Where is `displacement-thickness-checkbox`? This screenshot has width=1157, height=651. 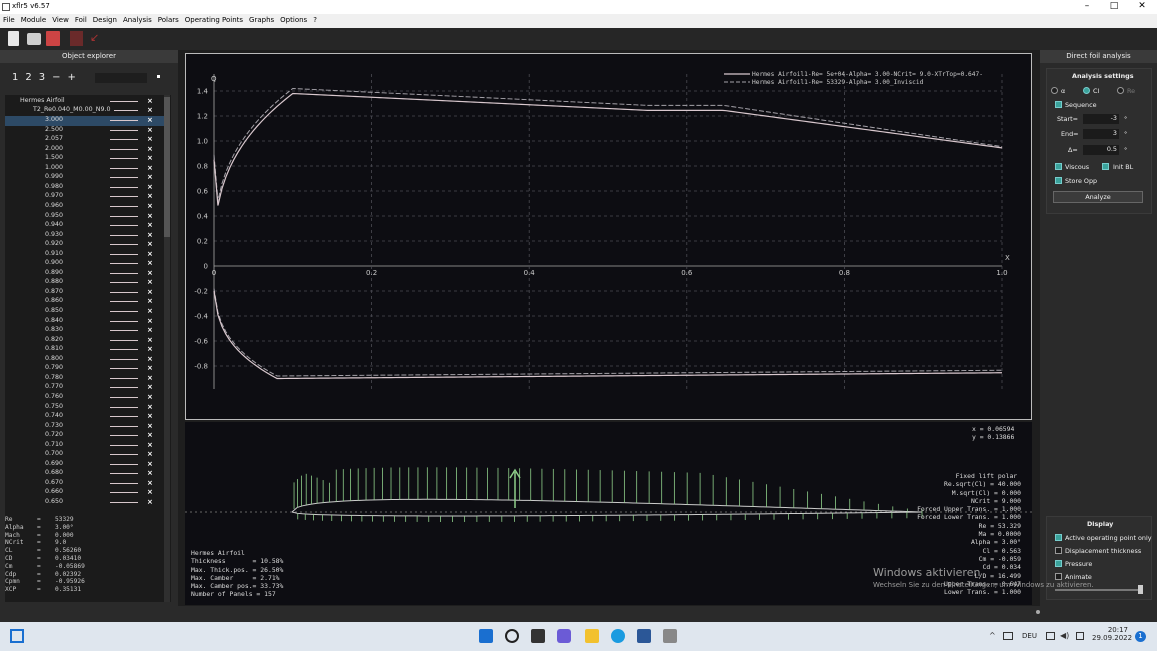 displacement-thickness-checkbox is located at coordinates (1058, 550).